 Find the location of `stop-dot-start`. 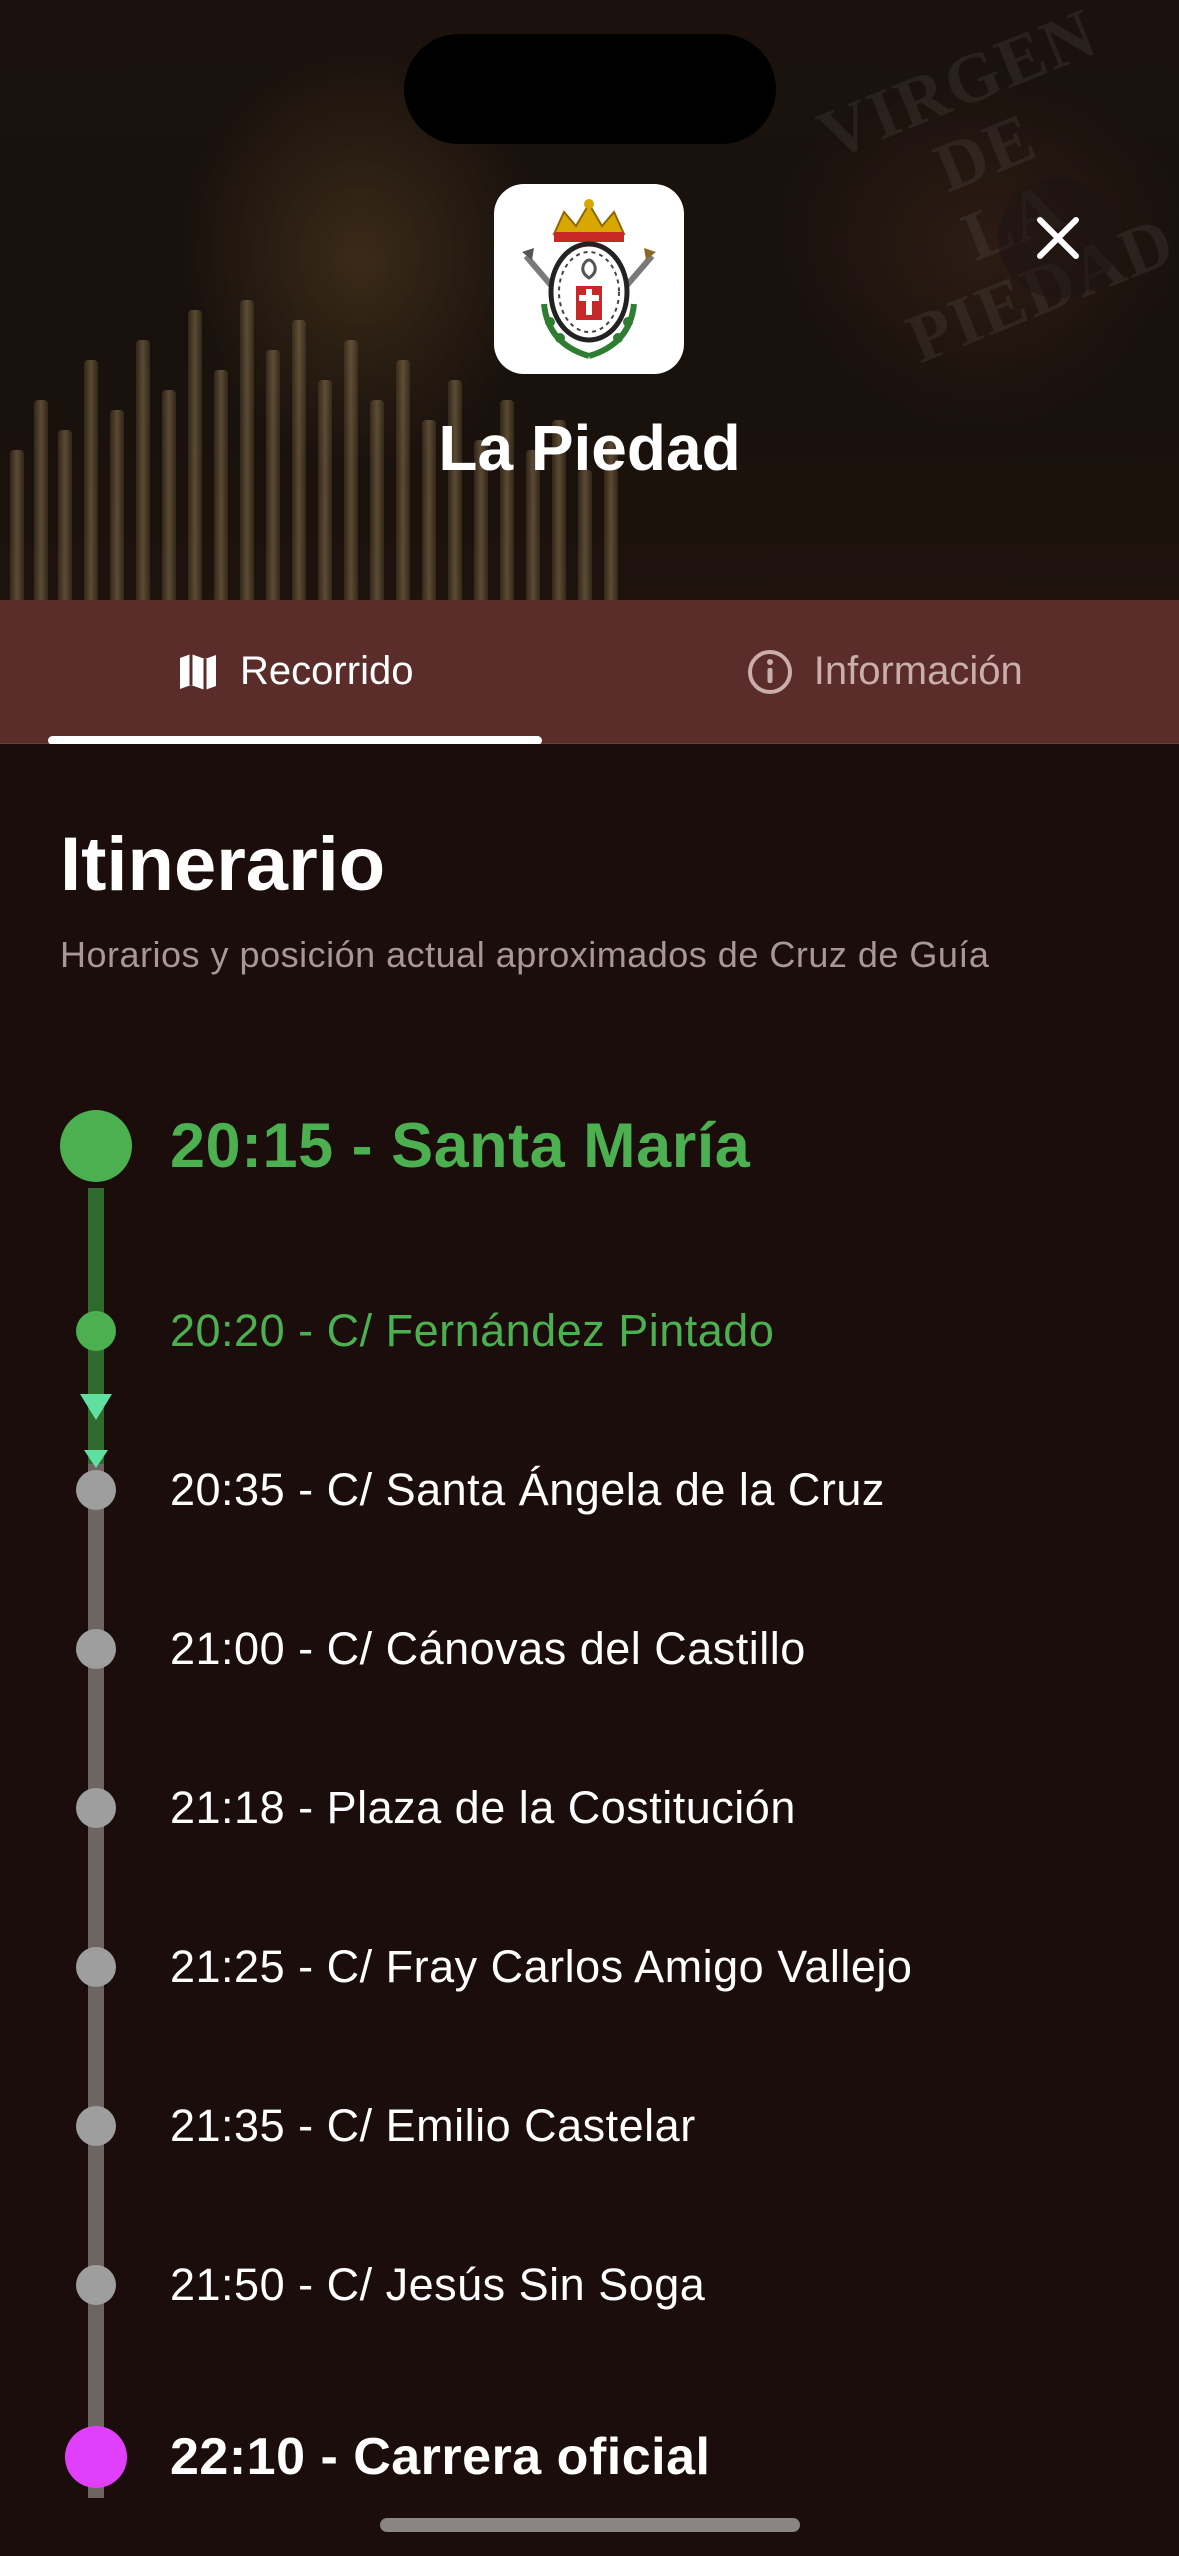

stop-dot-start is located at coordinates (96, 1146).